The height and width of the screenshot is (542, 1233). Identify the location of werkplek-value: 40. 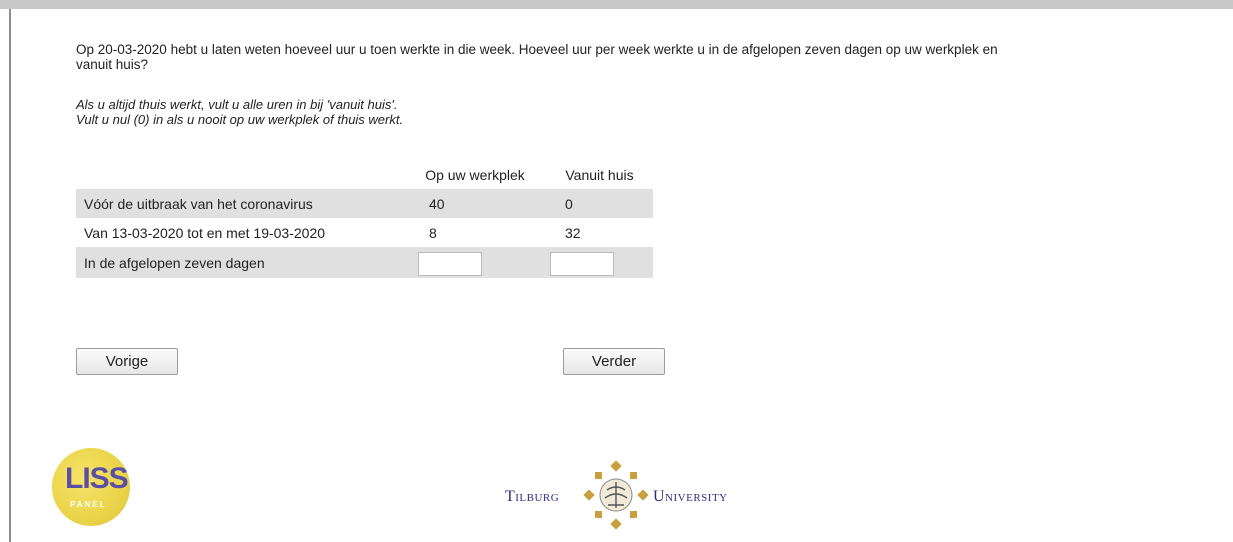
(475, 203).